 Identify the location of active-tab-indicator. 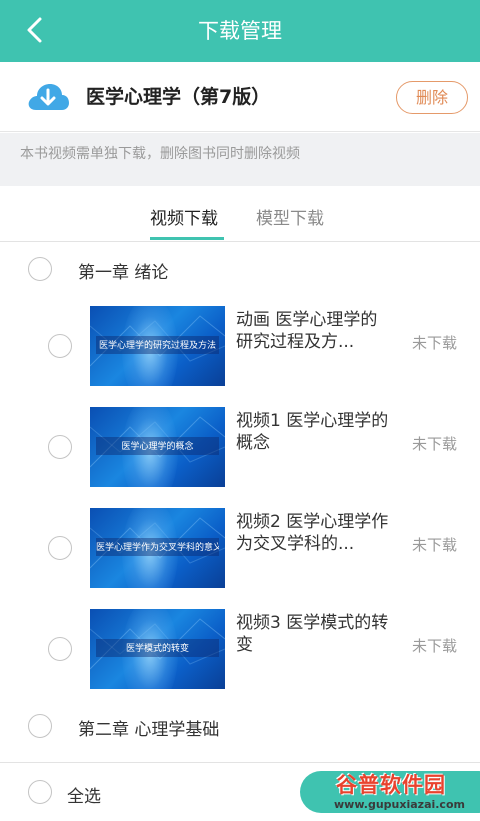
(187, 238).